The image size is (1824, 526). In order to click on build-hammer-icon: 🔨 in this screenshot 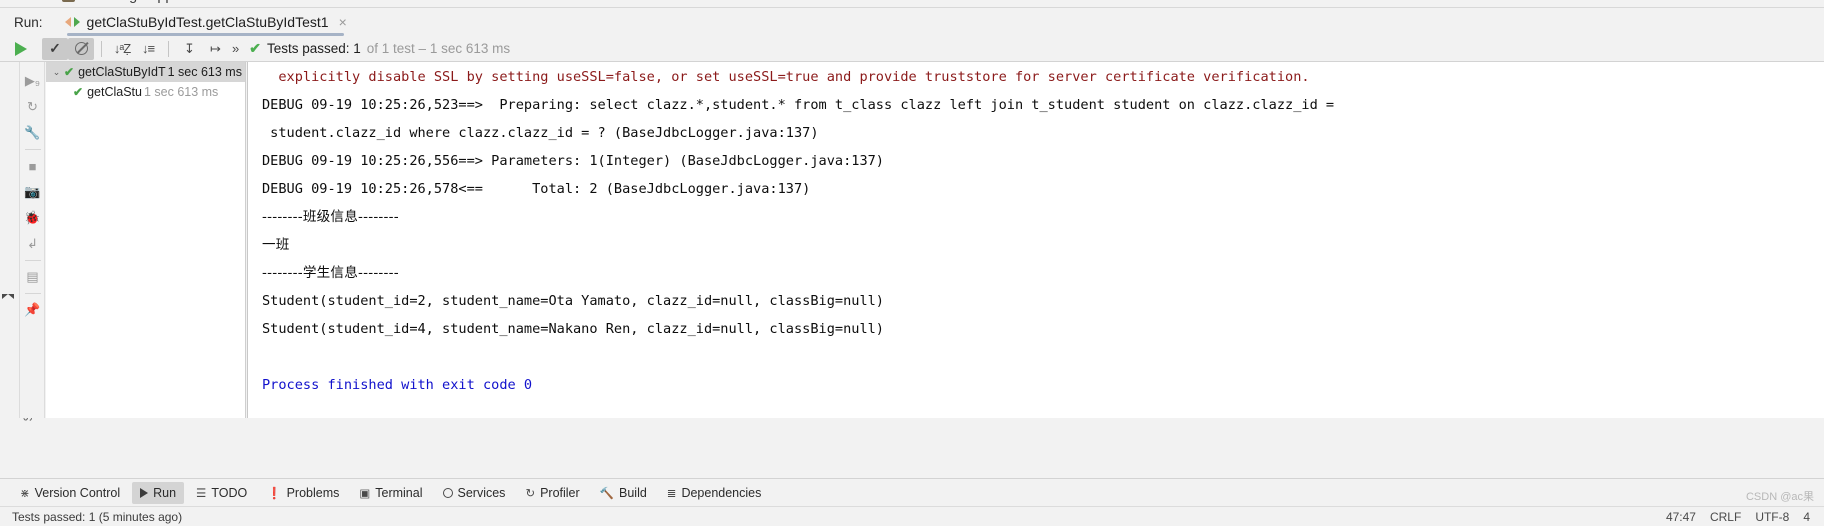, I will do `click(606, 493)`.